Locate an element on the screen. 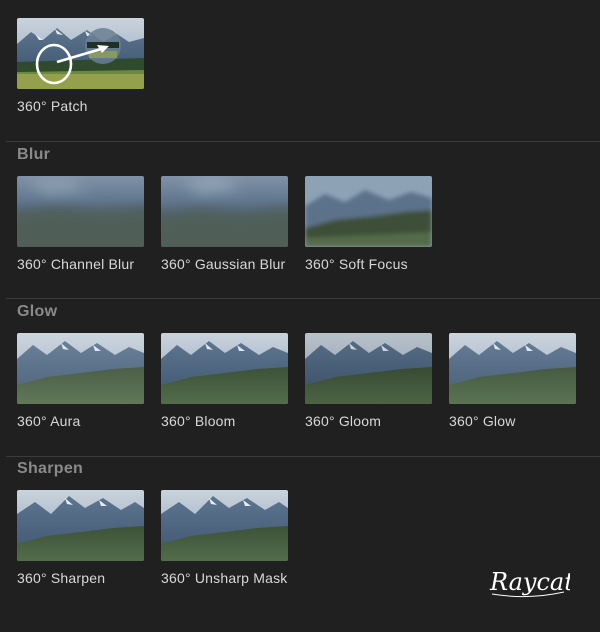 This screenshot has height=632, width=600. effect-label: 360° Patch is located at coordinates (52, 106).